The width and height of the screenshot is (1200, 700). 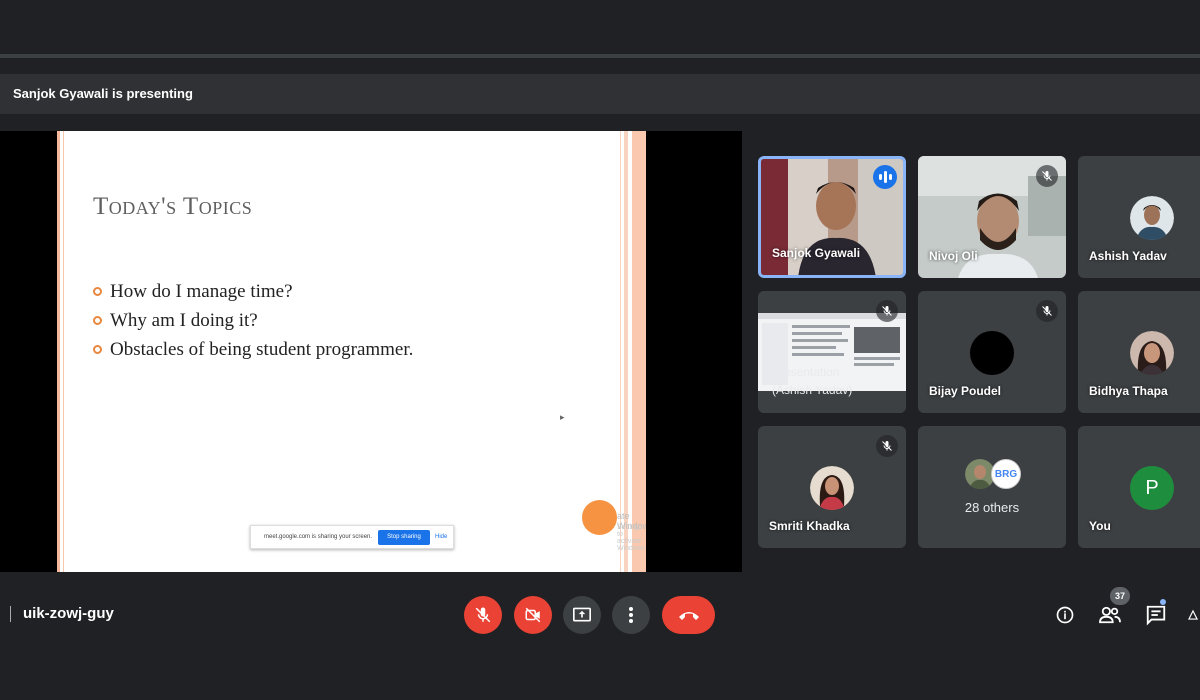 What do you see at coordinates (58, 351) in the screenshot?
I see `slide-border-left` at bounding box center [58, 351].